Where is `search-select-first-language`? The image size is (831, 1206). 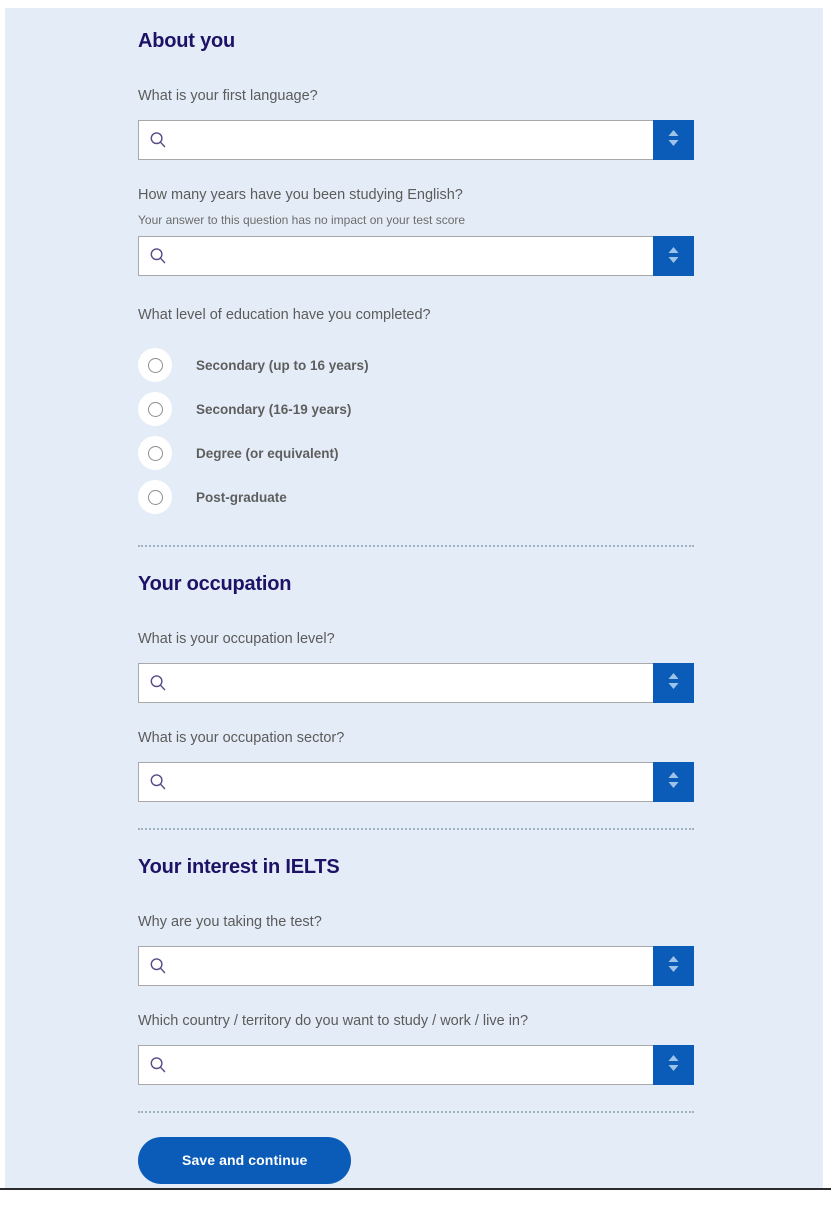
search-select-first-language is located at coordinates (416, 139).